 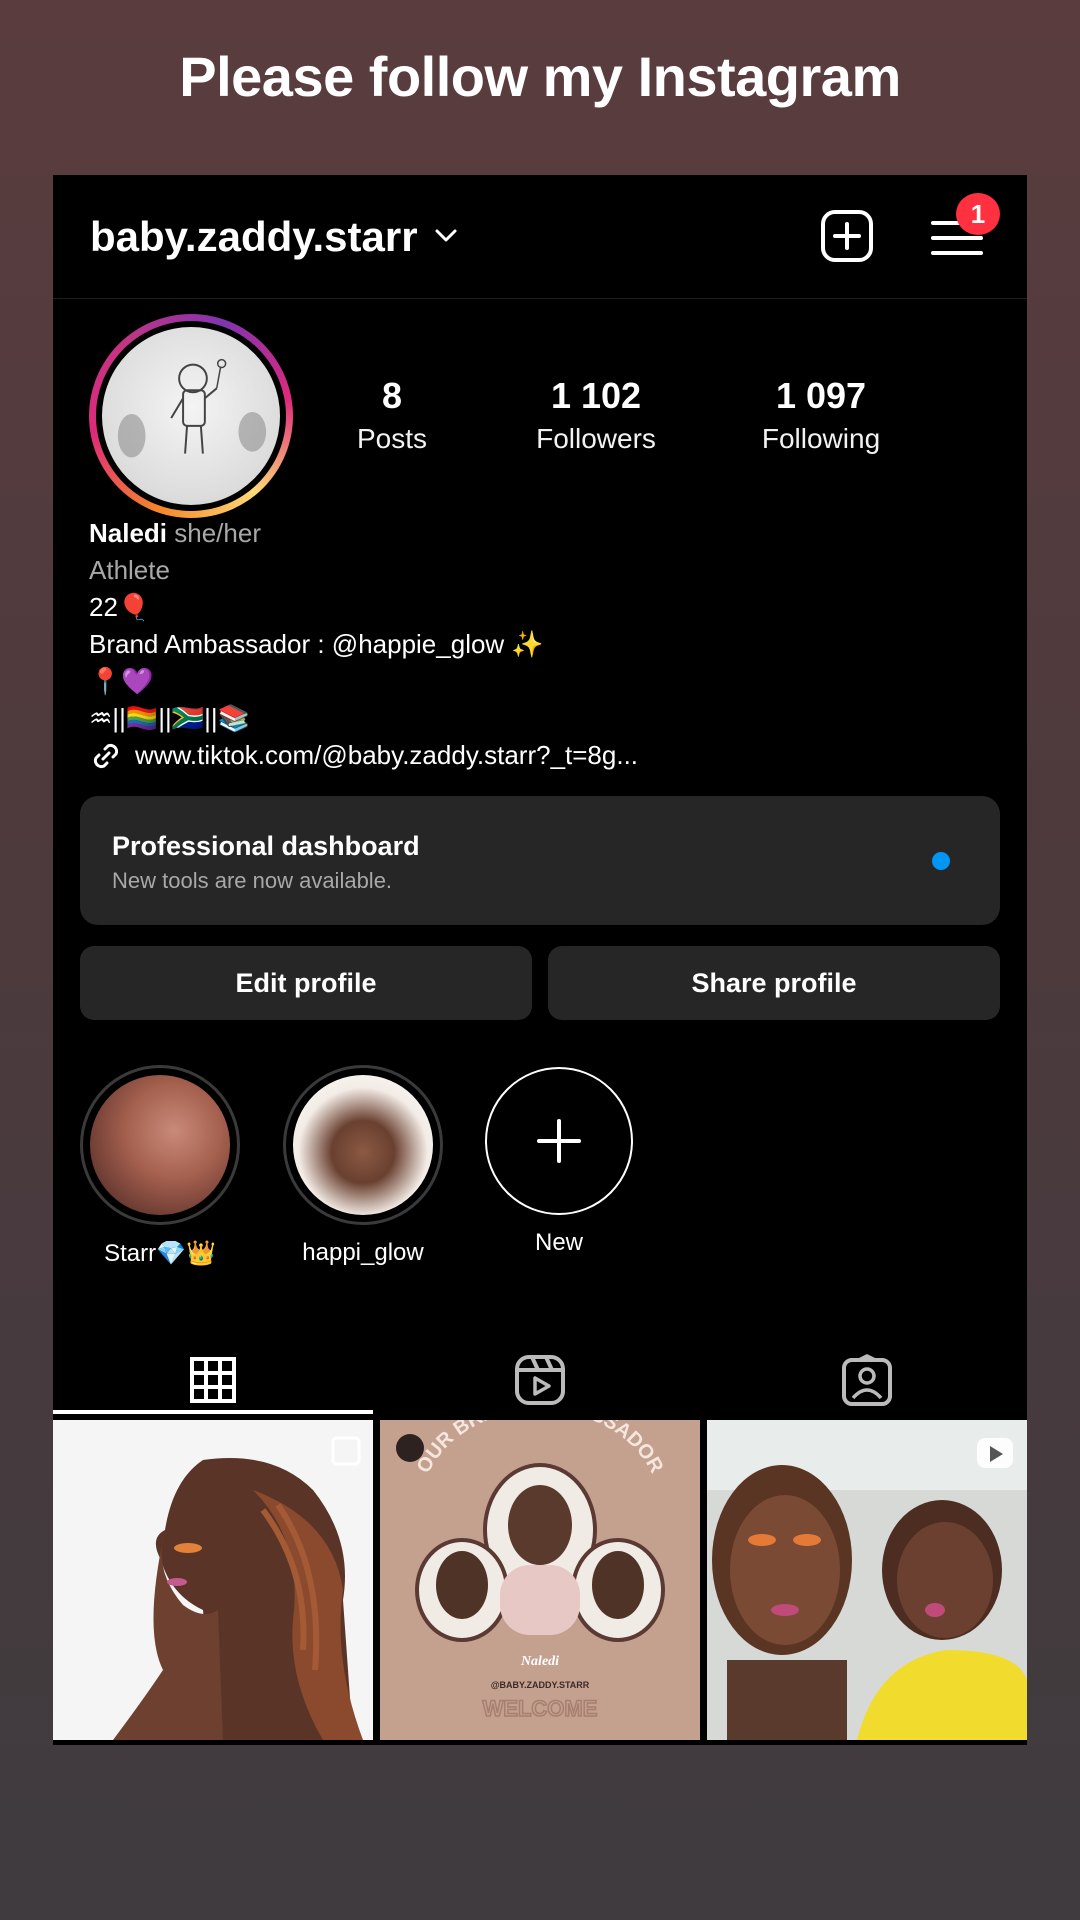 What do you see at coordinates (363, 1252) in the screenshot?
I see `highlight-label: happi_glow` at bounding box center [363, 1252].